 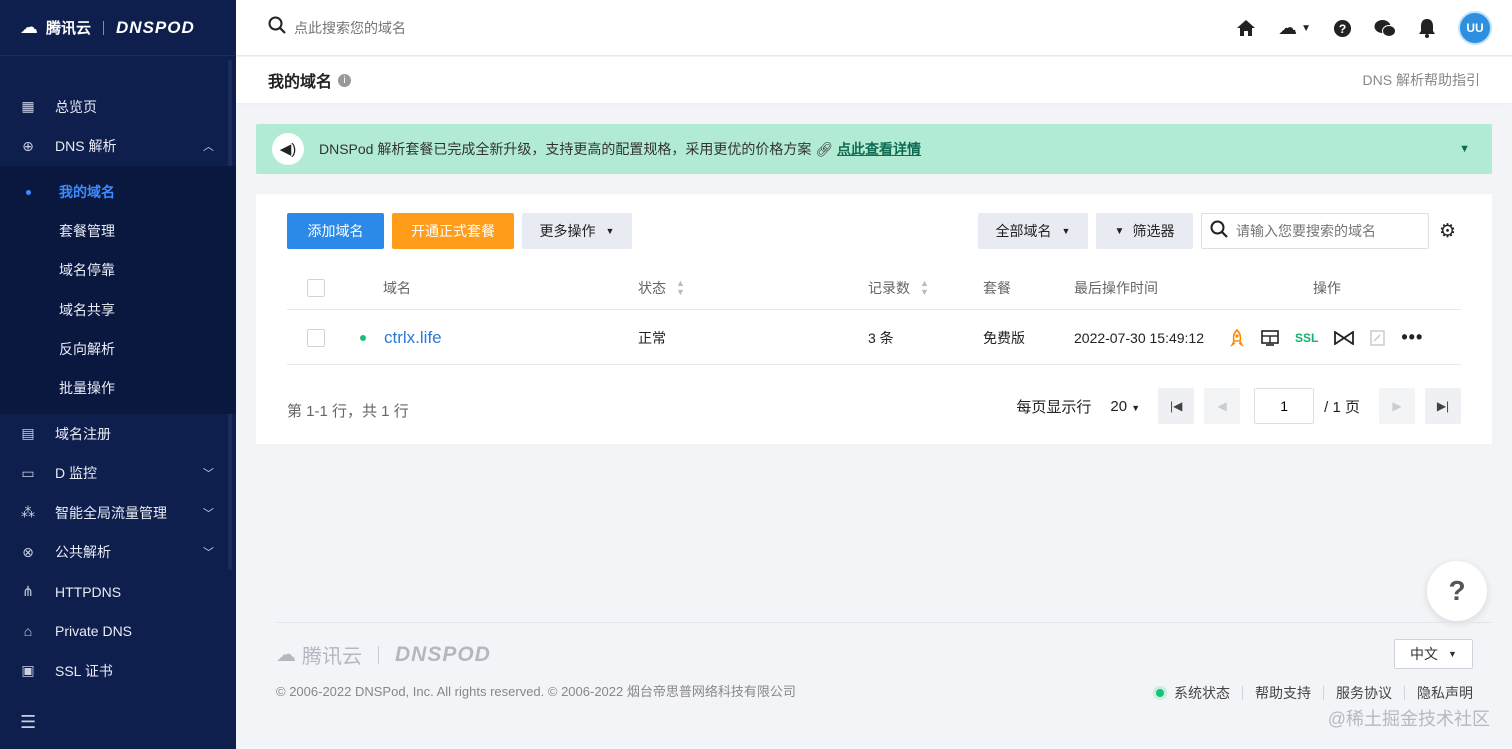 What do you see at coordinates (1283, 693) in the screenshot?
I see `footer-link-help-support: 帮助支持` at bounding box center [1283, 693].